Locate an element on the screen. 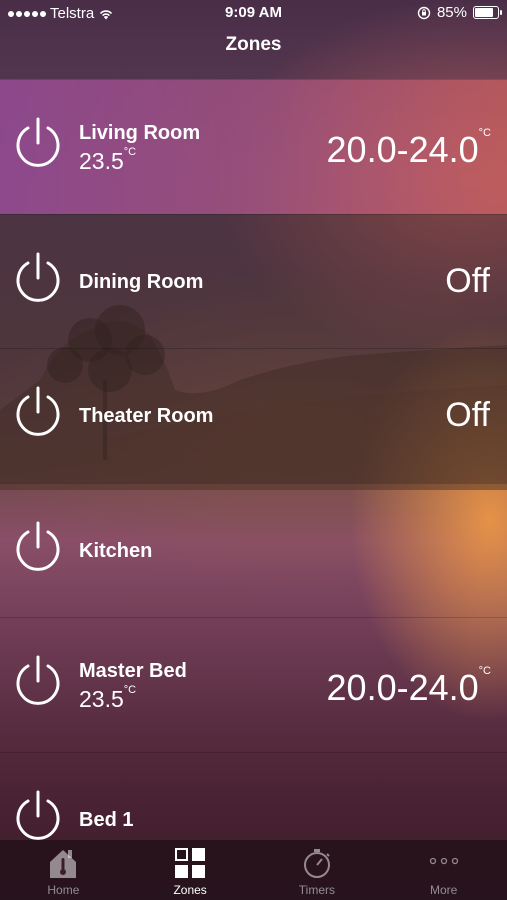  status-bar: Telstra 9:09 AM 85% is located at coordinates (253, 14).